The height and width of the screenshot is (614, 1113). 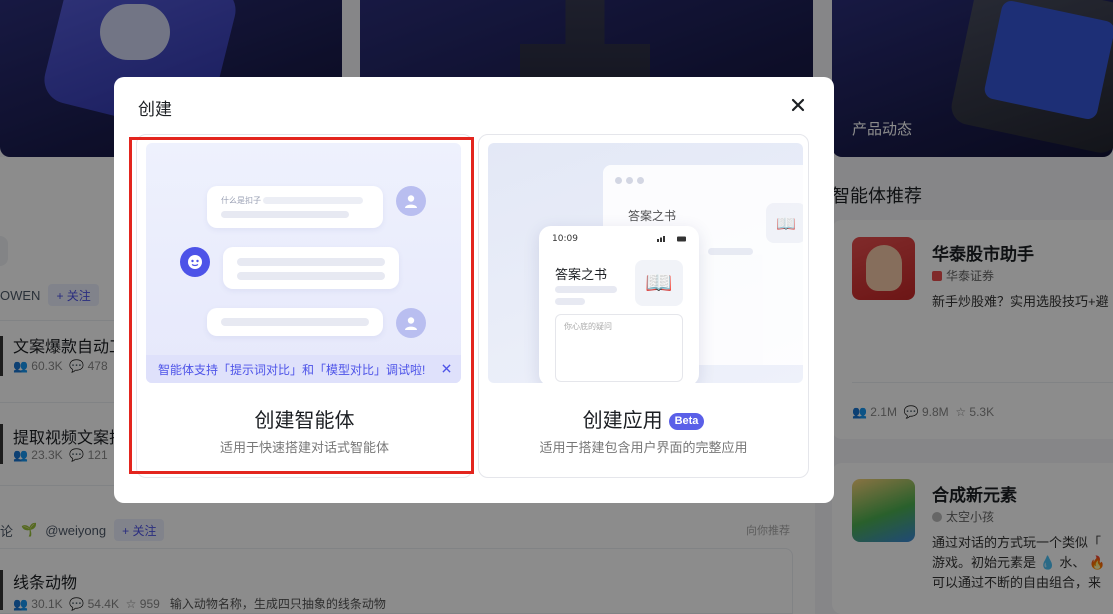 What do you see at coordinates (195, 262) in the screenshot?
I see `bot-avatar-icon` at bounding box center [195, 262].